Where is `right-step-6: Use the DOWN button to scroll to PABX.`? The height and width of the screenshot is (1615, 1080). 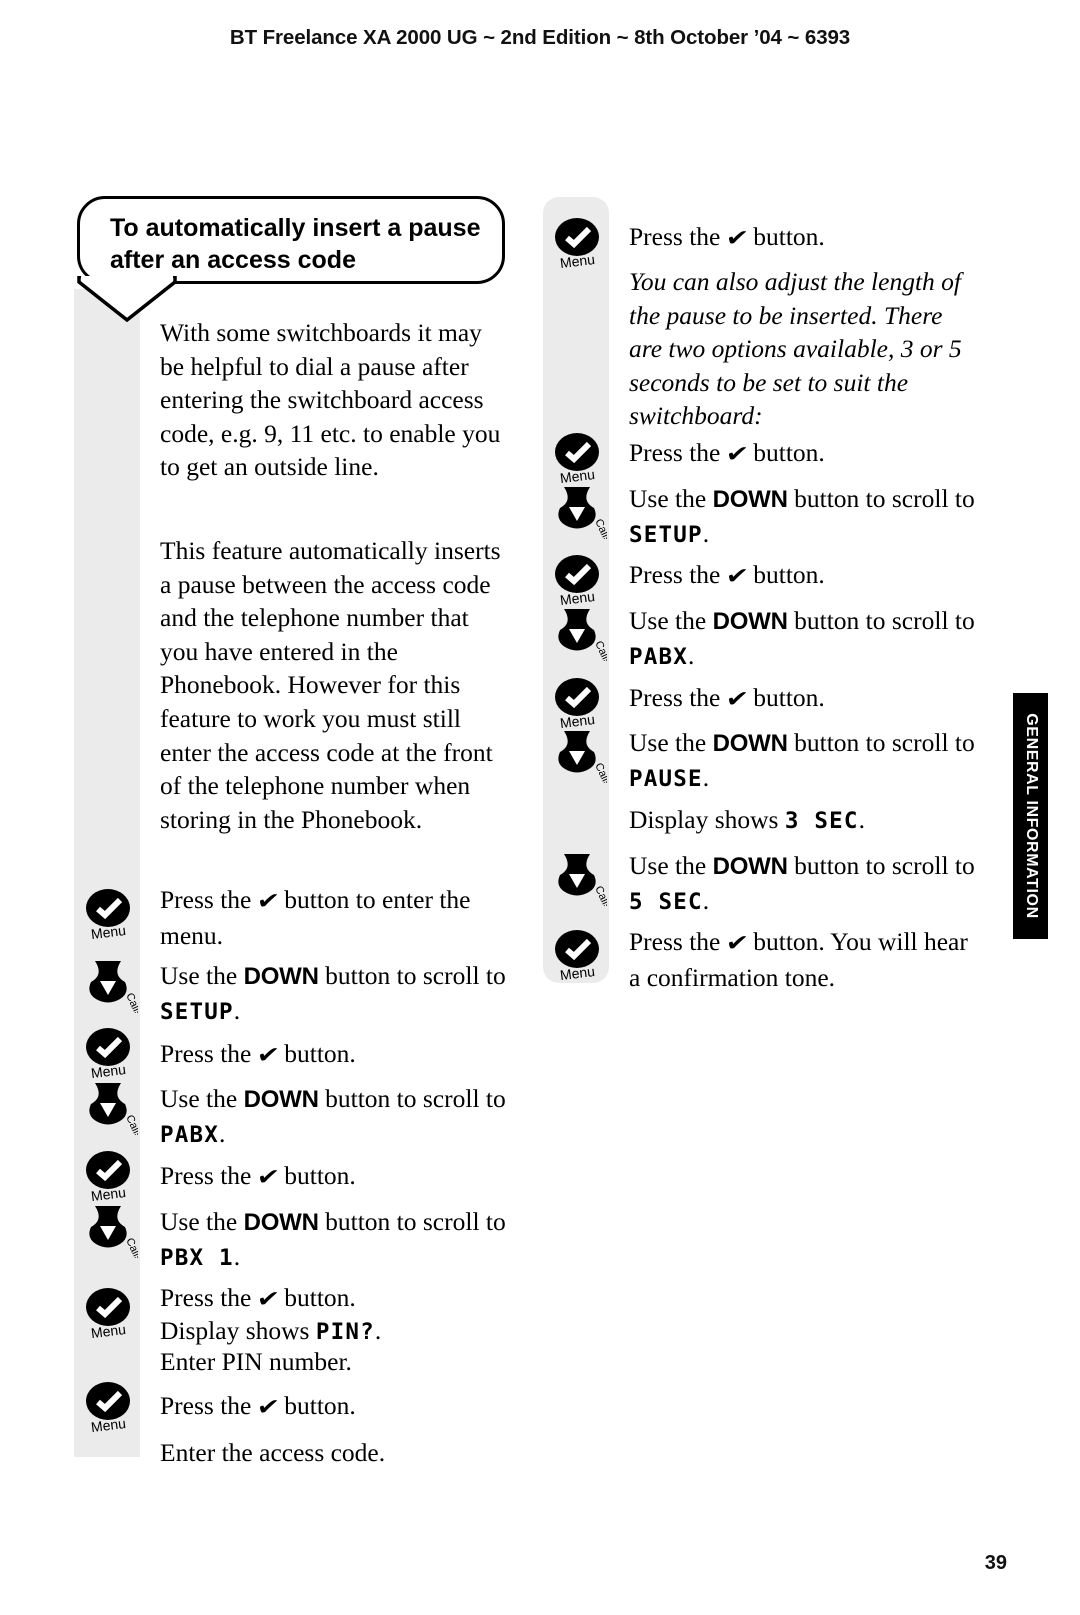
right-step-6: Use the DOWN button to scroll to PABX. is located at coordinates (805, 639).